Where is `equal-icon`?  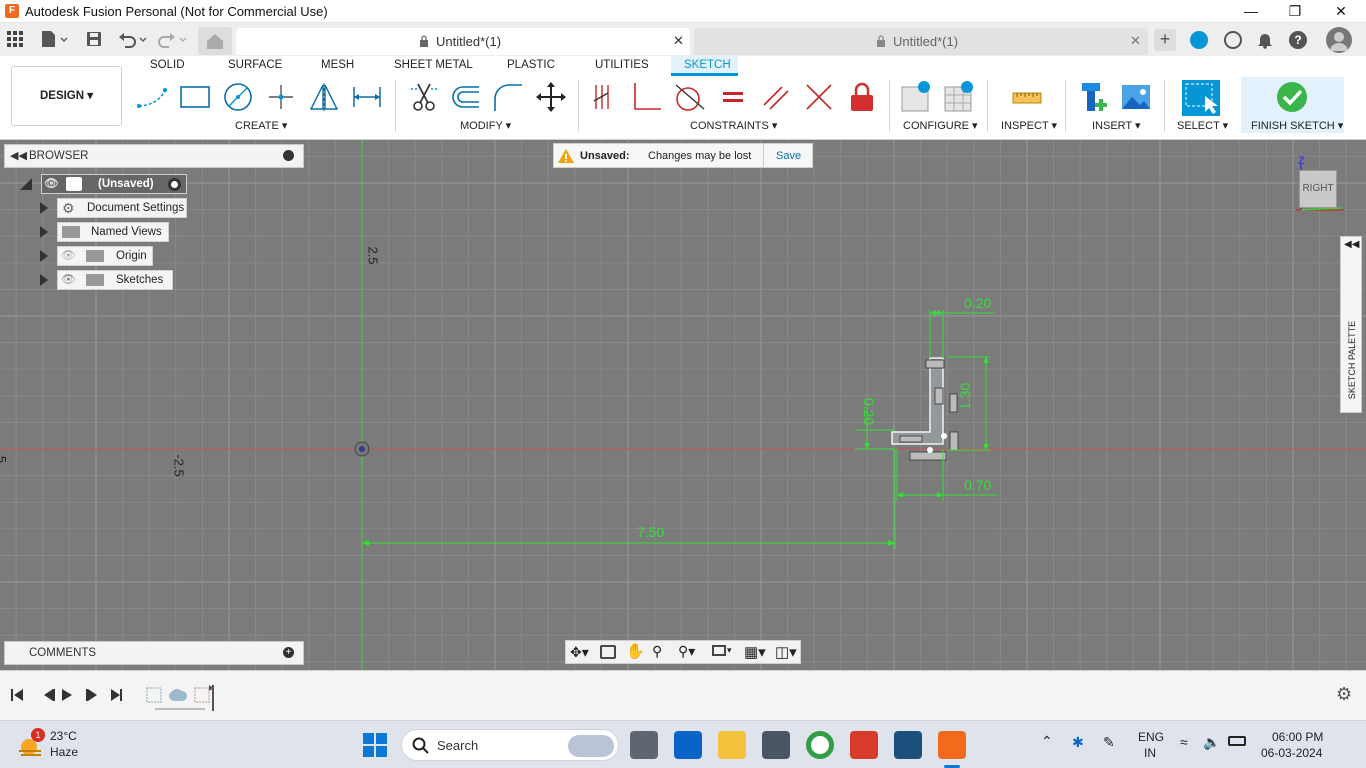 equal-icon is located at coordinates (733, 97).